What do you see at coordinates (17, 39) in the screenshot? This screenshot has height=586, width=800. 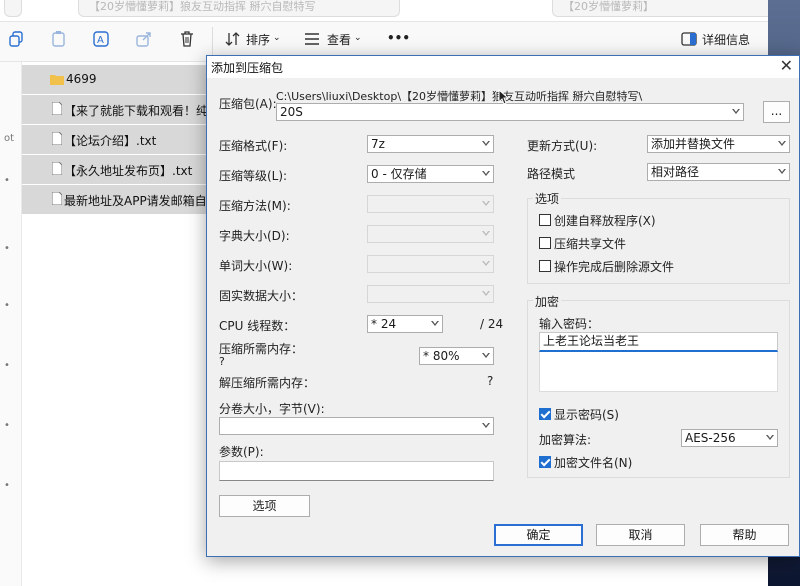 I see `copy-icon` at bounding box center [17, 39].